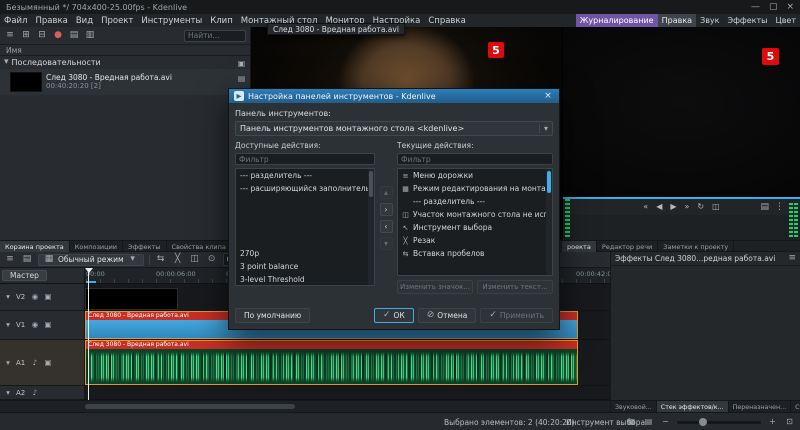 This screenshot has height=430, width=800. What do you see at coordinates (305, 175) in the screenshot?
I see `available-action: --- разделитель ---` at bounding box center [305, 175].